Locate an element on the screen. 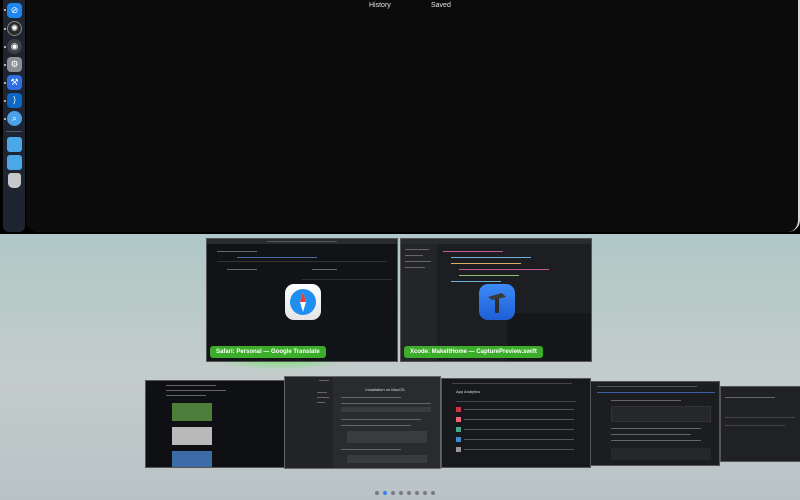 This screenshot has width=800, height=500. safari-icon is located at coordinates (303, 302).